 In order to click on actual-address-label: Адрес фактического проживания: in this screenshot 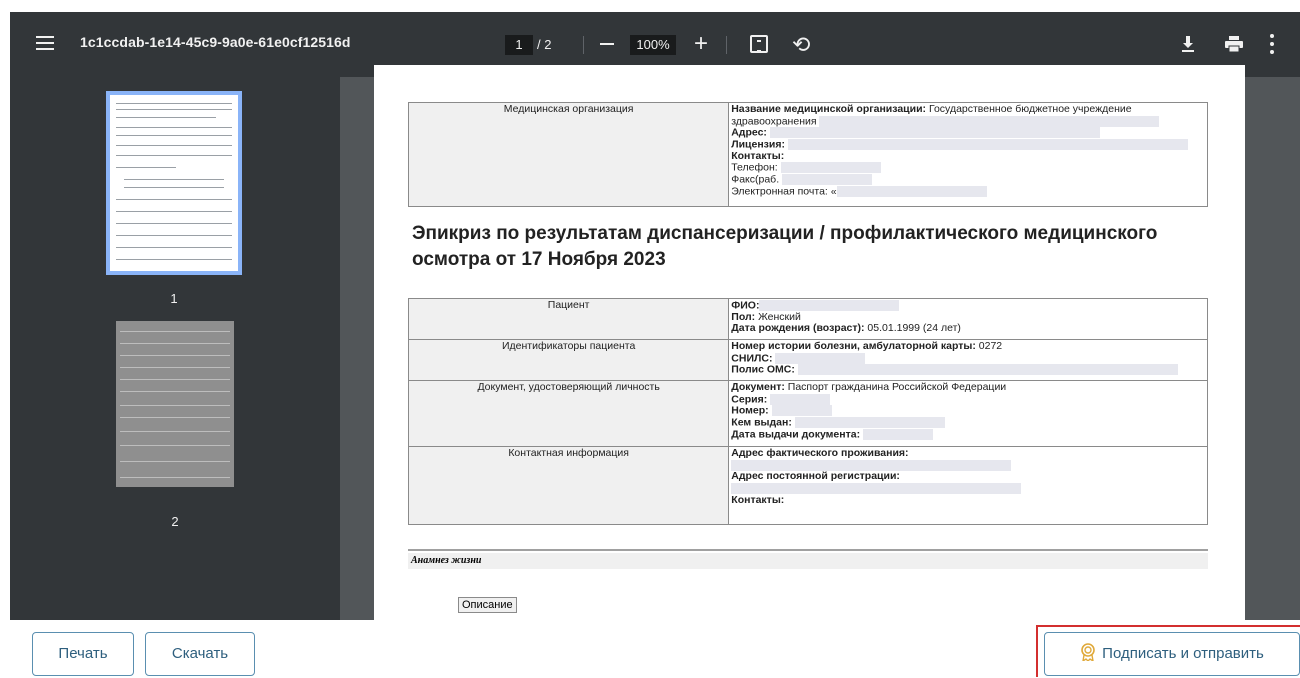, I will do `click(820, 453)`.